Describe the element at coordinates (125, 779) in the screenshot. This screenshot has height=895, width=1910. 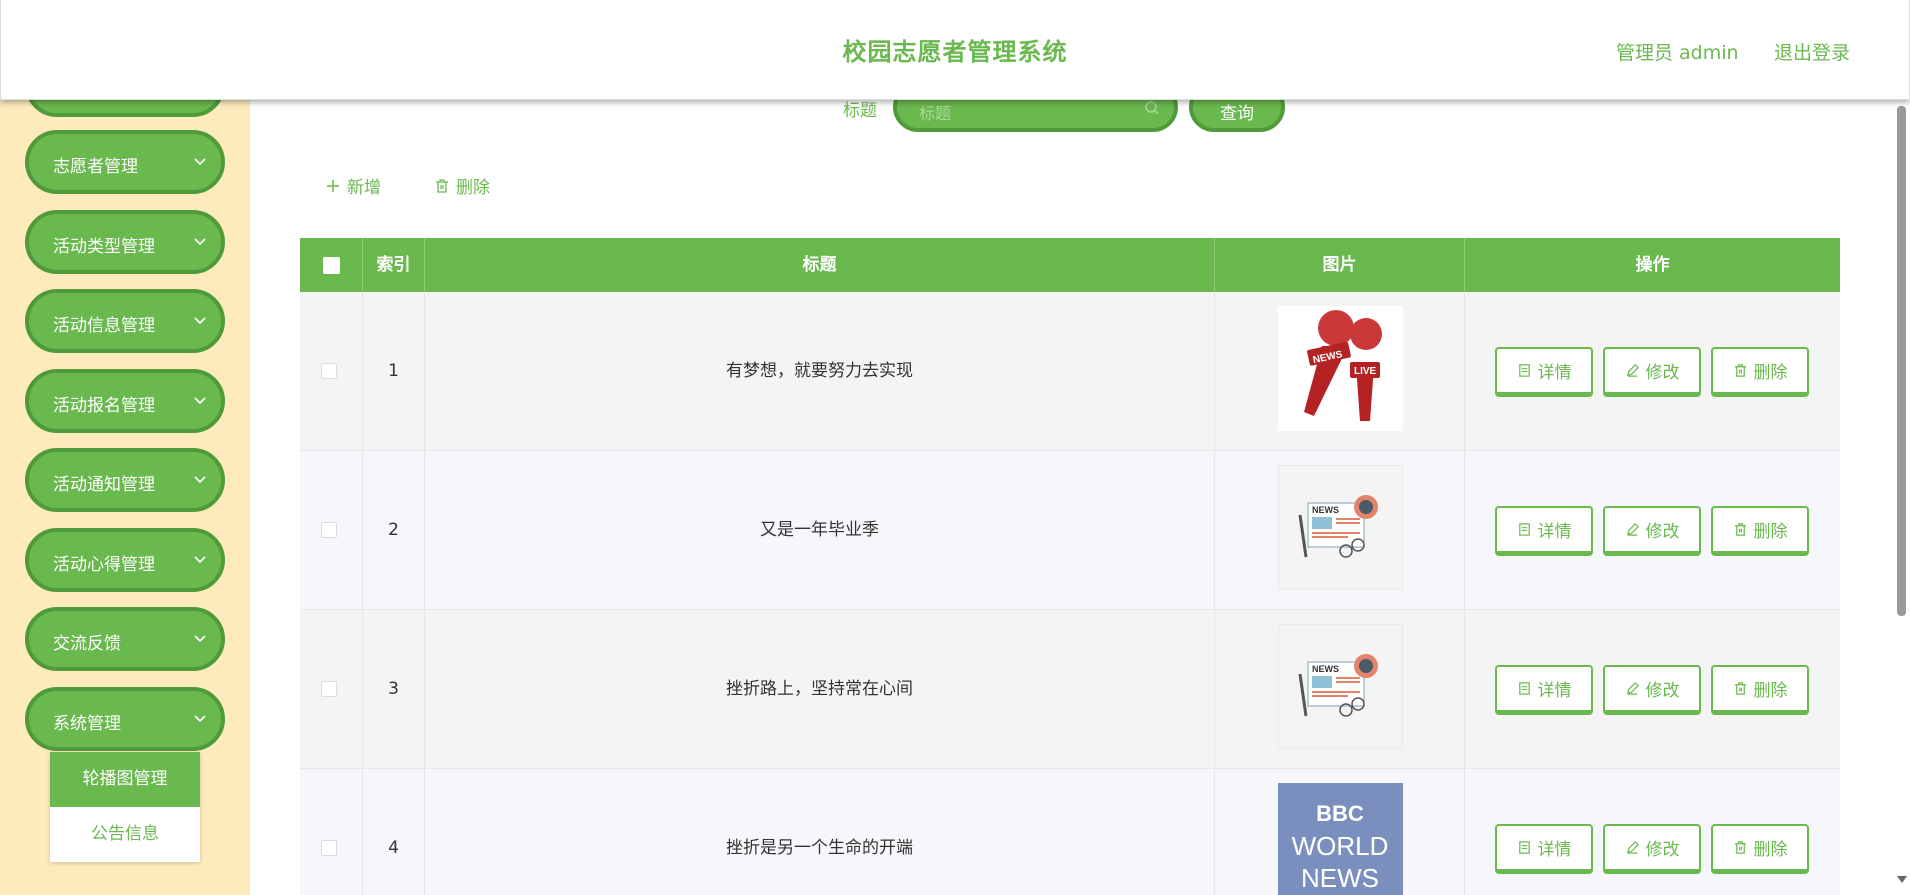
I see `submenu-item-carousel: 轮播图管理` at that location.